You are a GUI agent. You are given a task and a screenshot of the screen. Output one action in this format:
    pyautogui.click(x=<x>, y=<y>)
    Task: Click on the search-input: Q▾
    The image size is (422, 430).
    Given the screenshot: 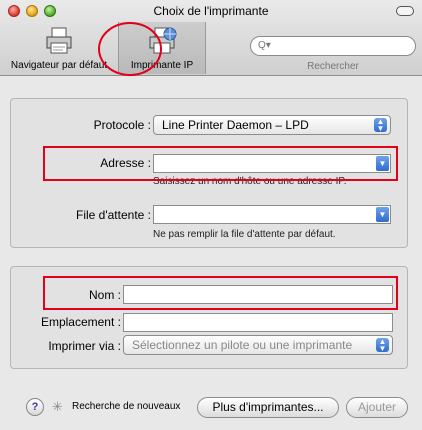 What is the action you would take?
    pyautogui.click(x=333, y=46)
    